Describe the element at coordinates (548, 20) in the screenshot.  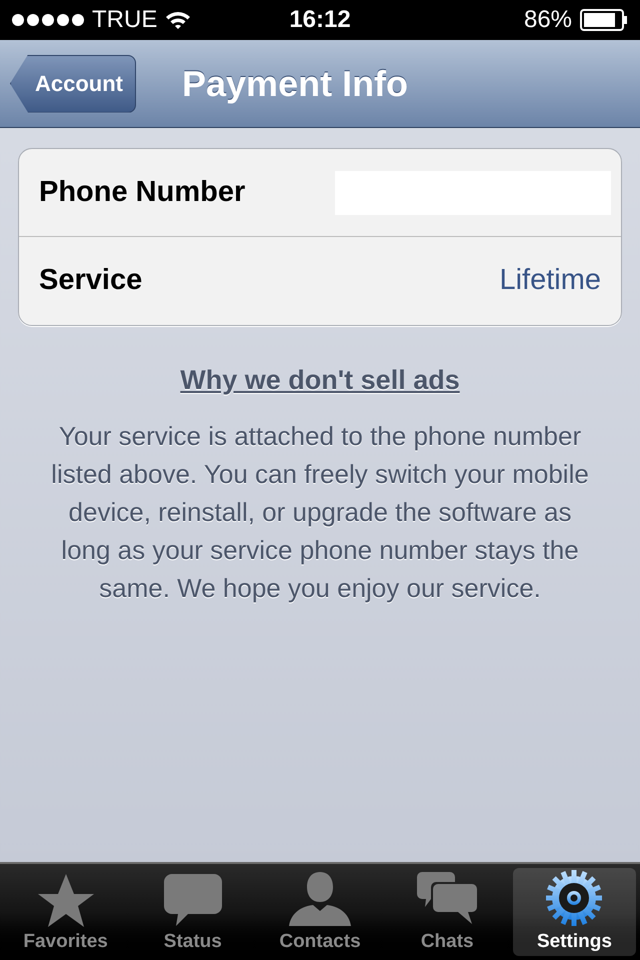
I see `battery-percent: 86%` at that location.